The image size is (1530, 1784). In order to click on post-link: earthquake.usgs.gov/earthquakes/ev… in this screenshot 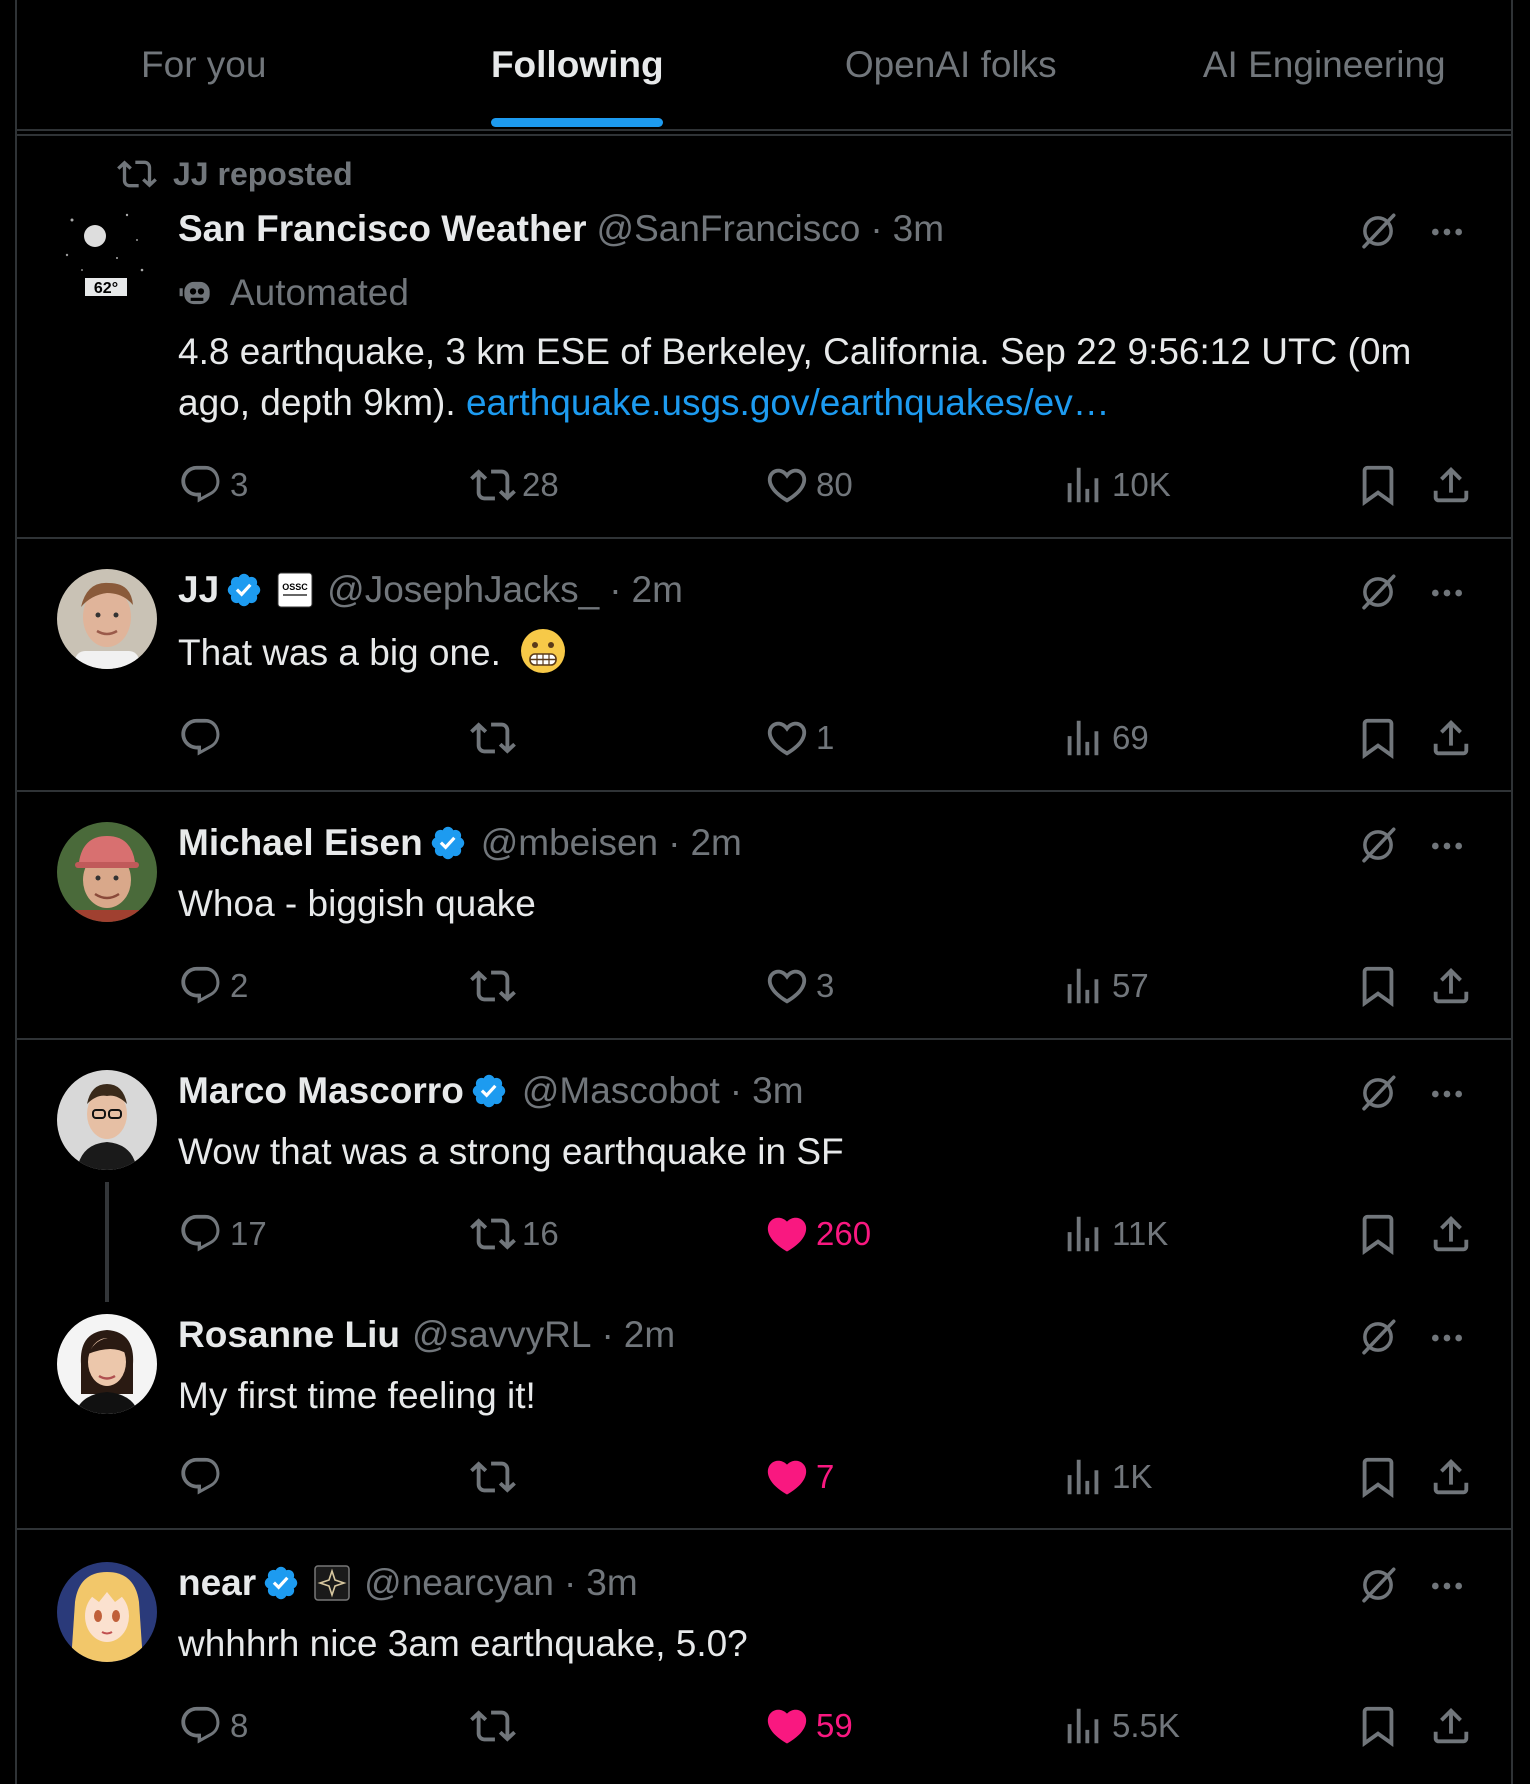, I will do `click(788, 402)`.